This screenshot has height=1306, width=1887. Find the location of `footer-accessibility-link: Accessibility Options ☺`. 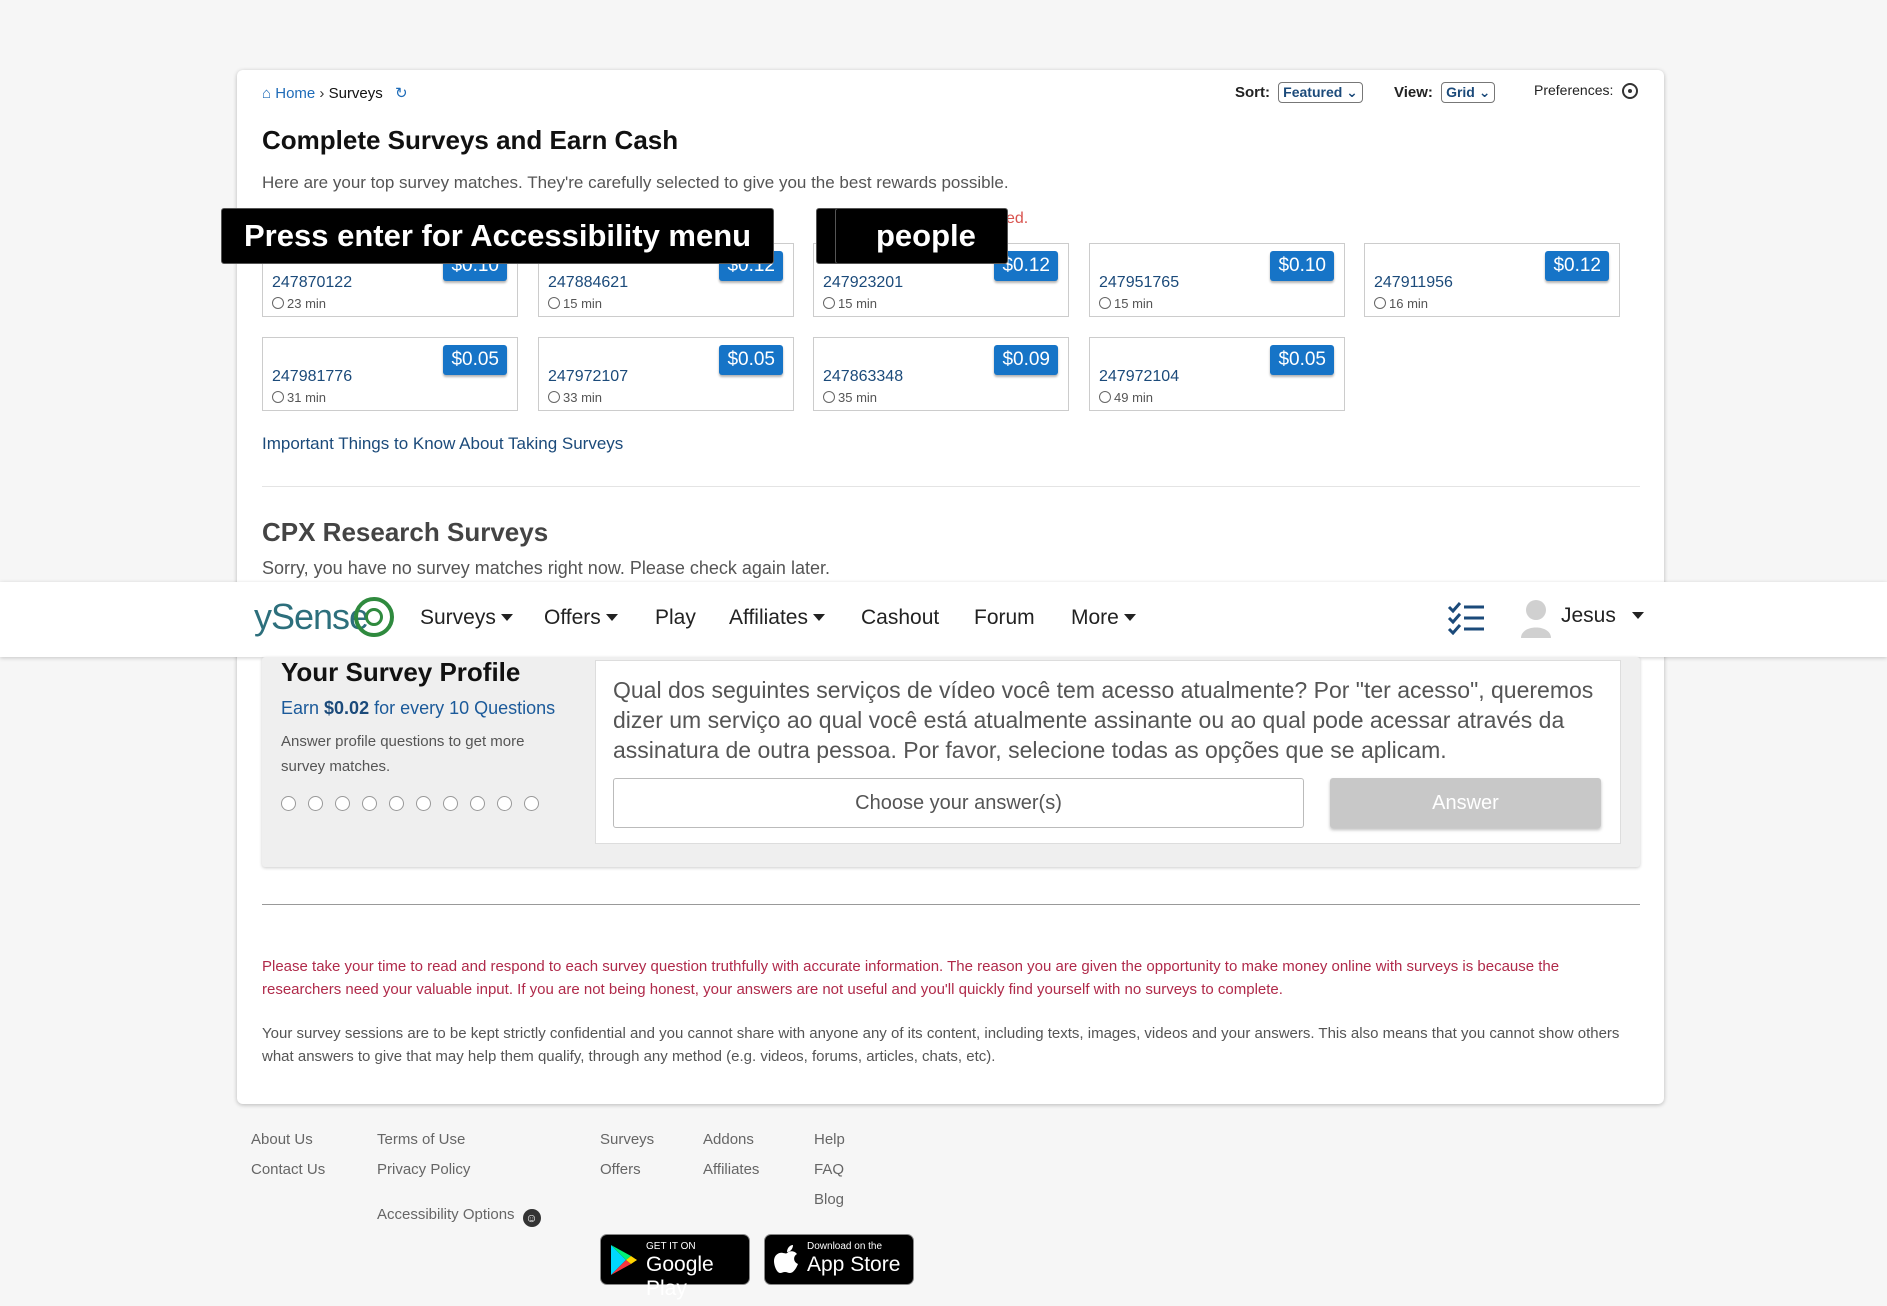

footer-accessibility-link: Accessibility Options ☺ is located at coordinates (459, 1216).